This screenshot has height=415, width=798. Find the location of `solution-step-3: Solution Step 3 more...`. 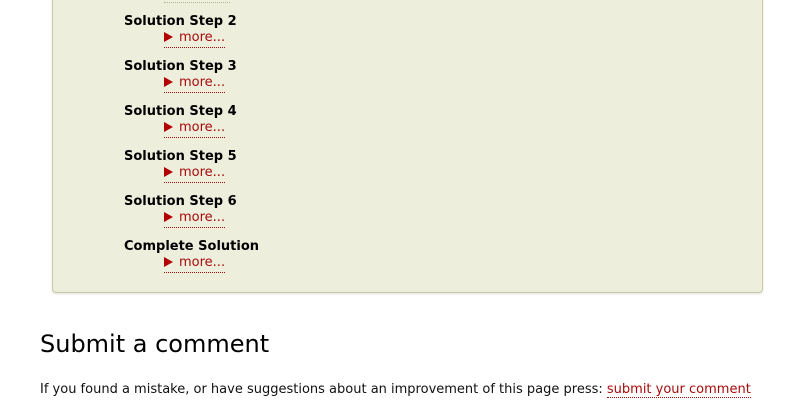

solution-step-3: Solution Step 3 more... is located at coordinates (180, 76).